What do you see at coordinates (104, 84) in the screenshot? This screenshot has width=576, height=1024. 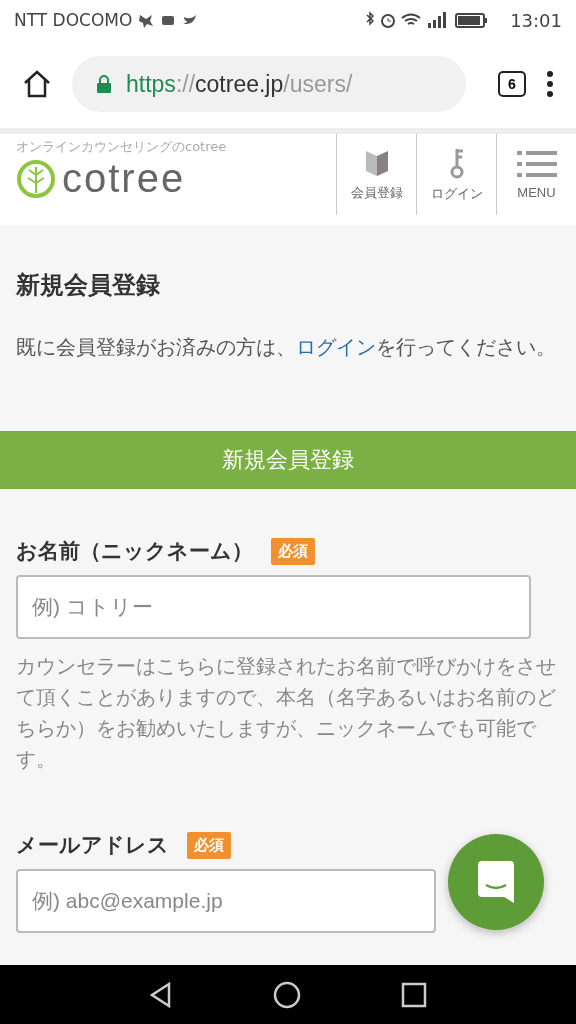 I see `lock-icon` at bounding box center [104, 84].